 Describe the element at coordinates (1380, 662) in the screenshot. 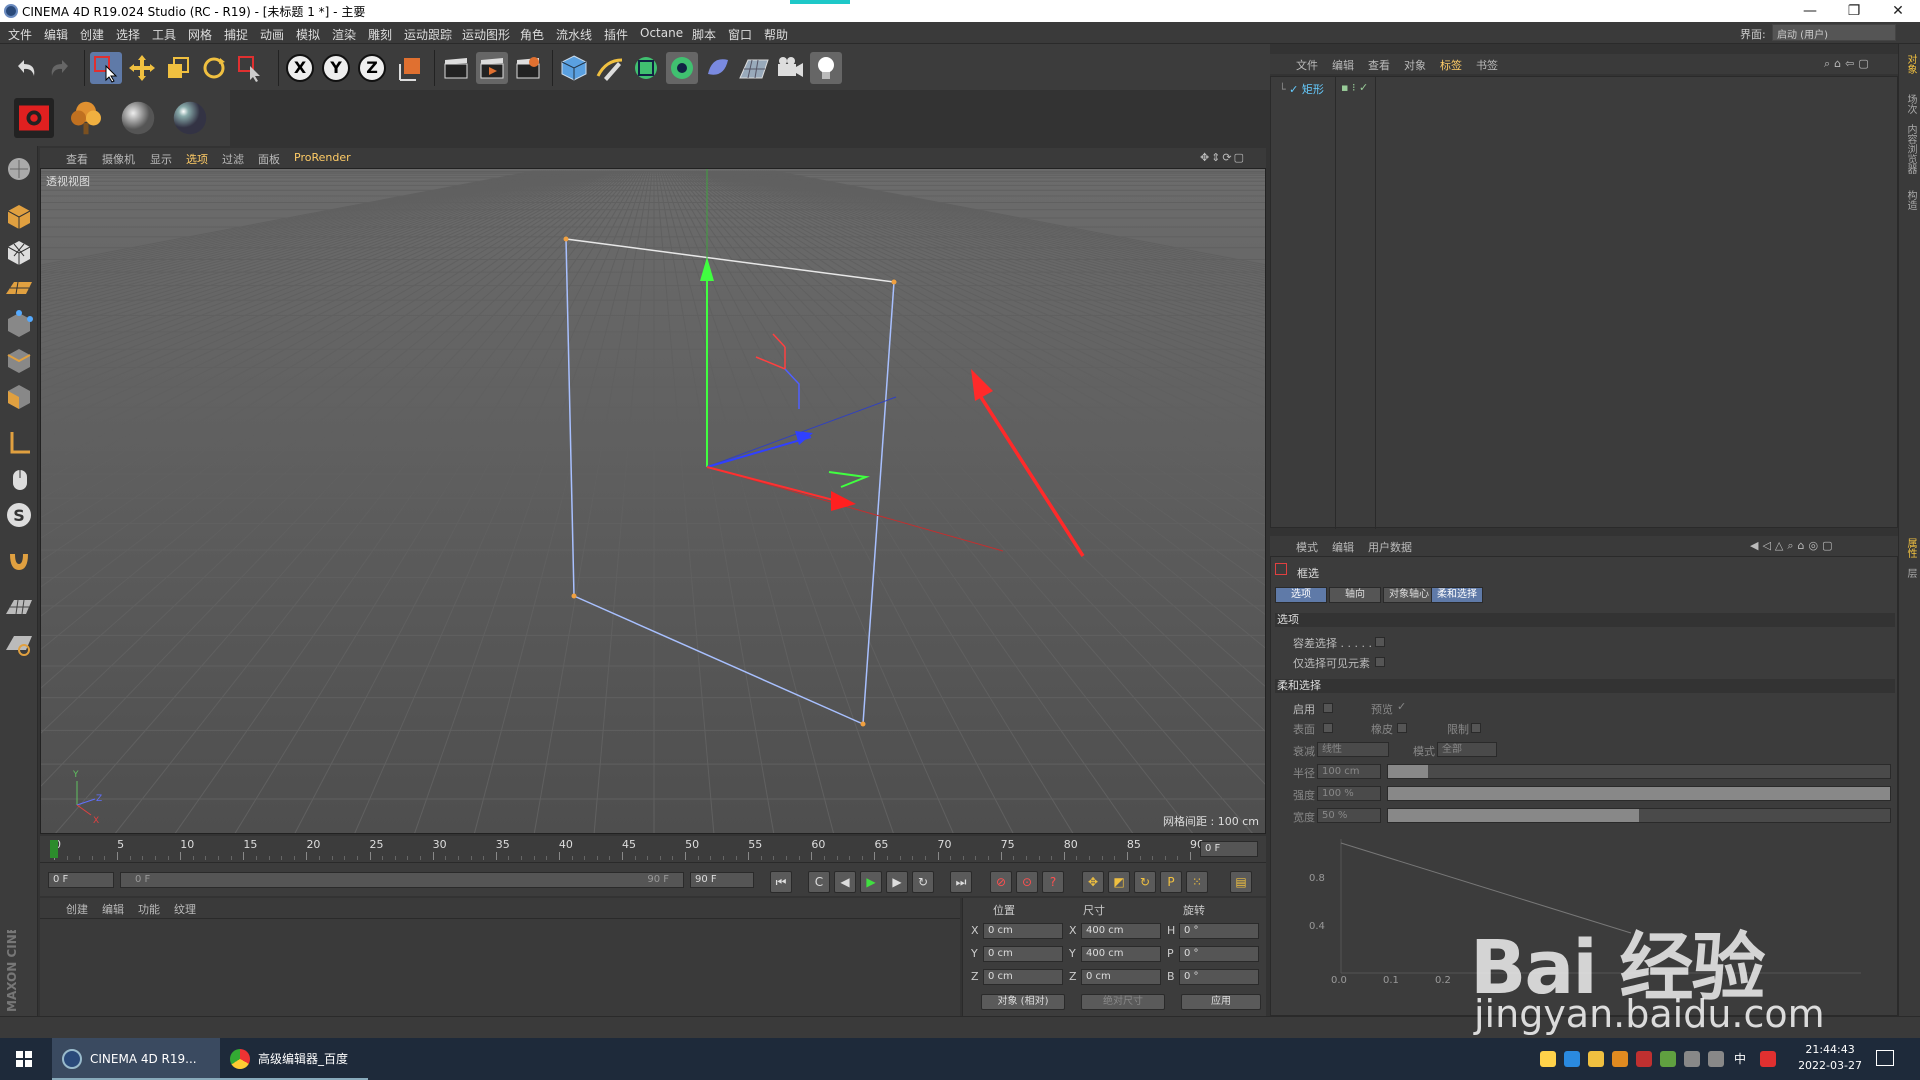

I see `visible-only-checkbox` at that location.